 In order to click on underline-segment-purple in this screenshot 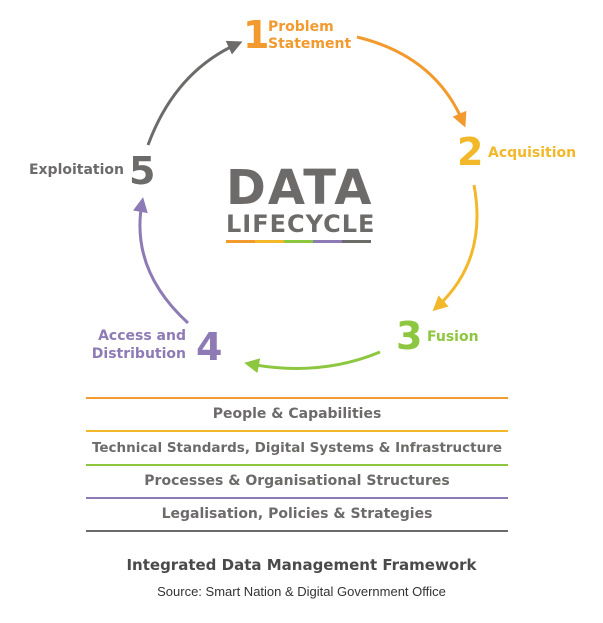, I will do `click(327, 241)`.